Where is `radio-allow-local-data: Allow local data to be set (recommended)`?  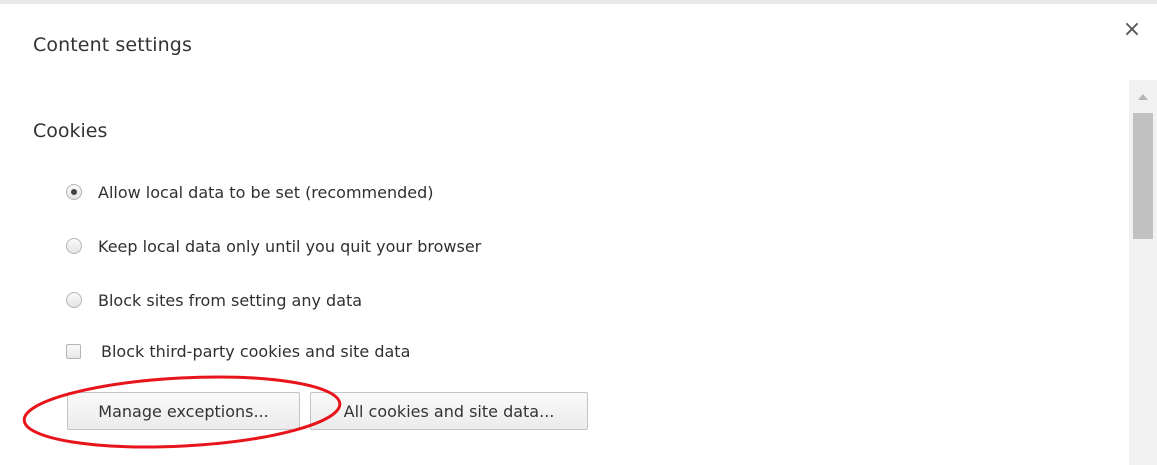
radio-allow-local-data: Allow local data to be set (recommended) is located at coordinates (250, 192).